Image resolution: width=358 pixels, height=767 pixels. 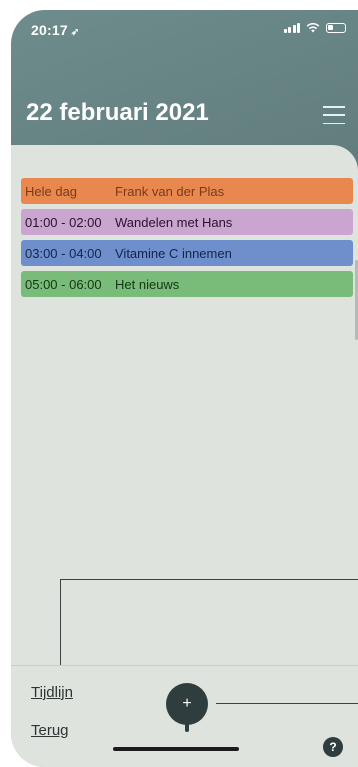 I want to click on bottom-bar: Tijdlijn Terug + ?, so click(x=184, y=716).